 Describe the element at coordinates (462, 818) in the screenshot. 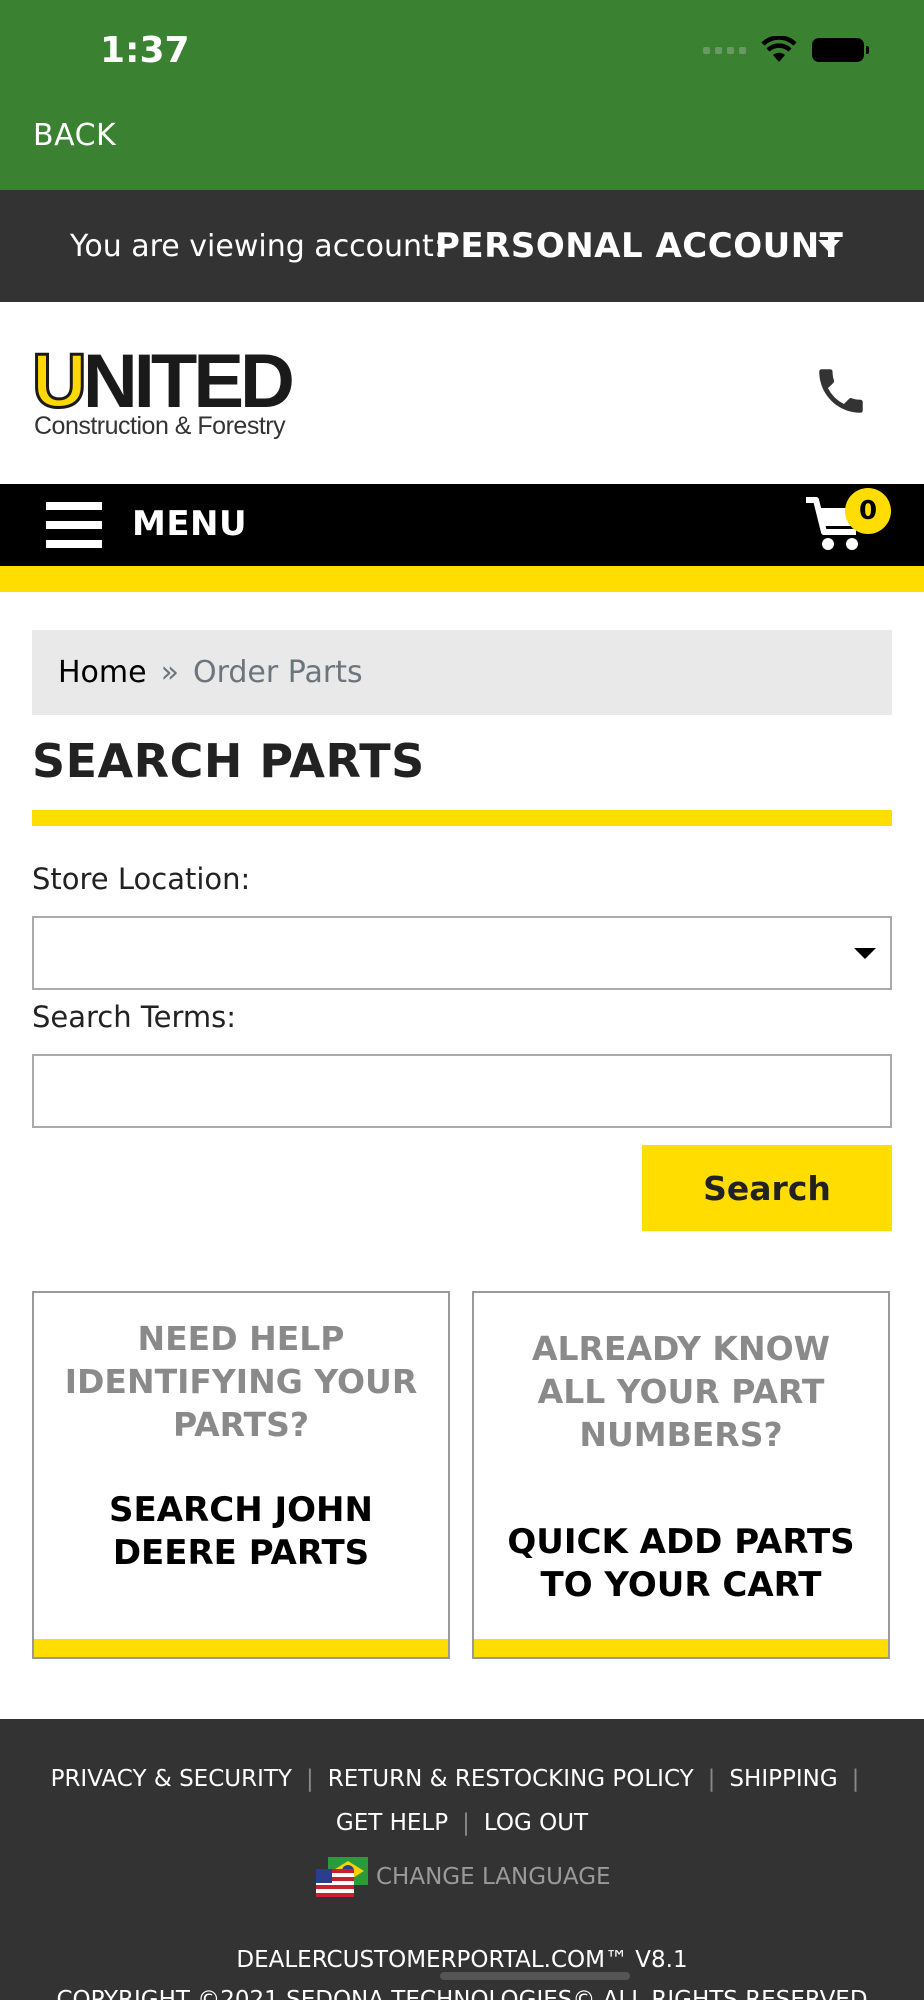

I see `title-underline` at that location.